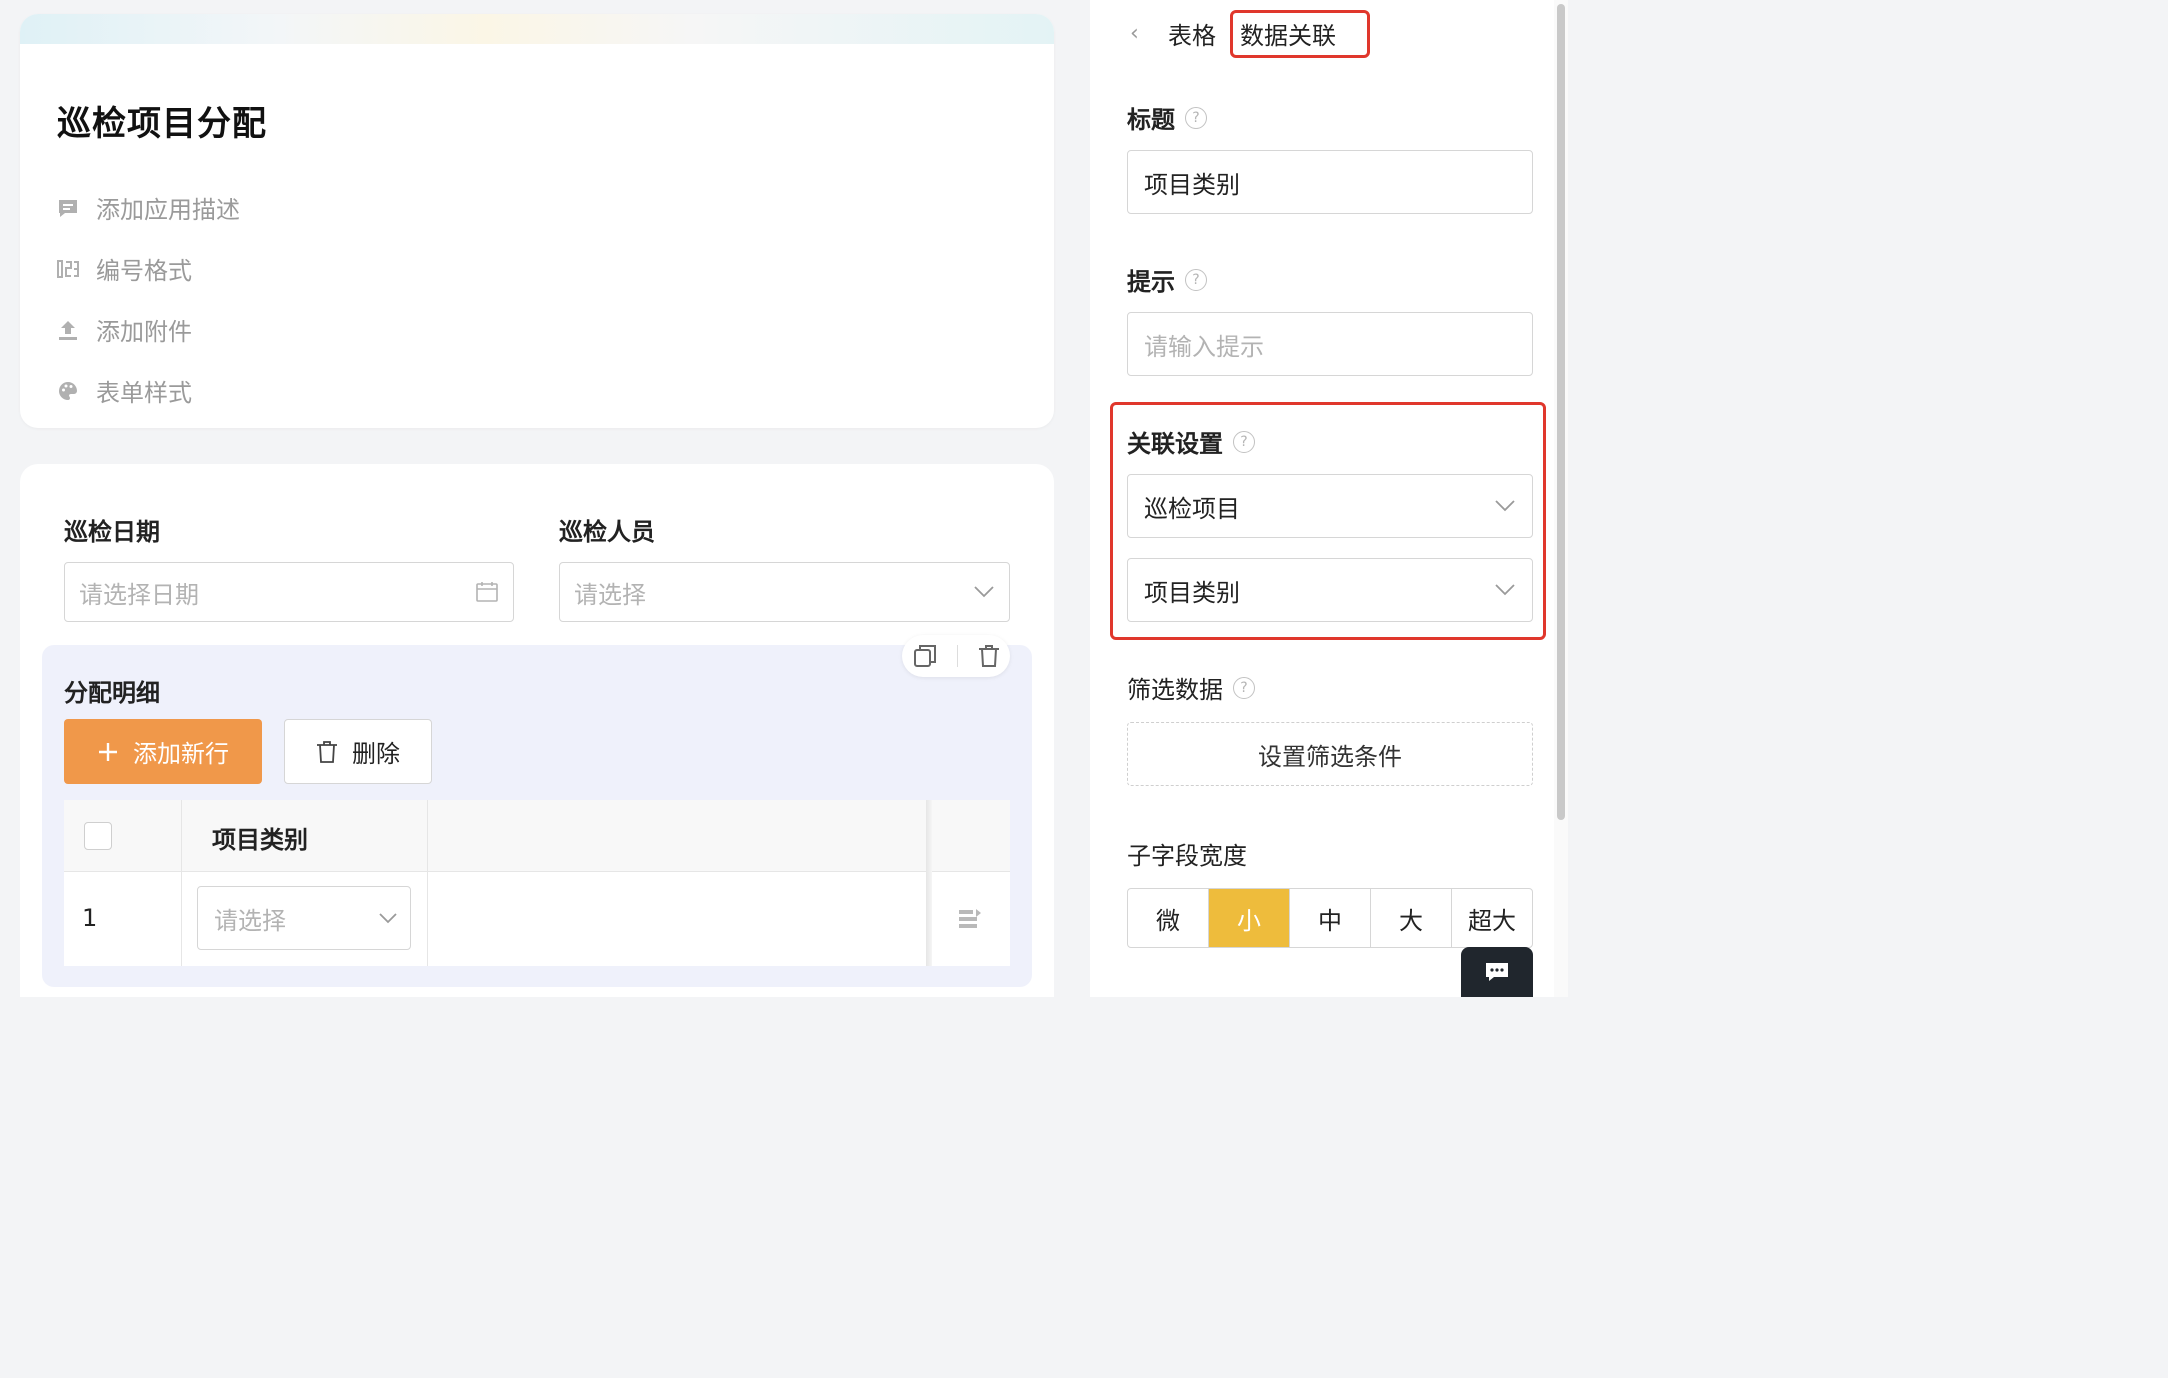 The width and height of the screenshot is (2168, 1378). I want to click on hint-input: 请输入提示, so click(1330, 344).